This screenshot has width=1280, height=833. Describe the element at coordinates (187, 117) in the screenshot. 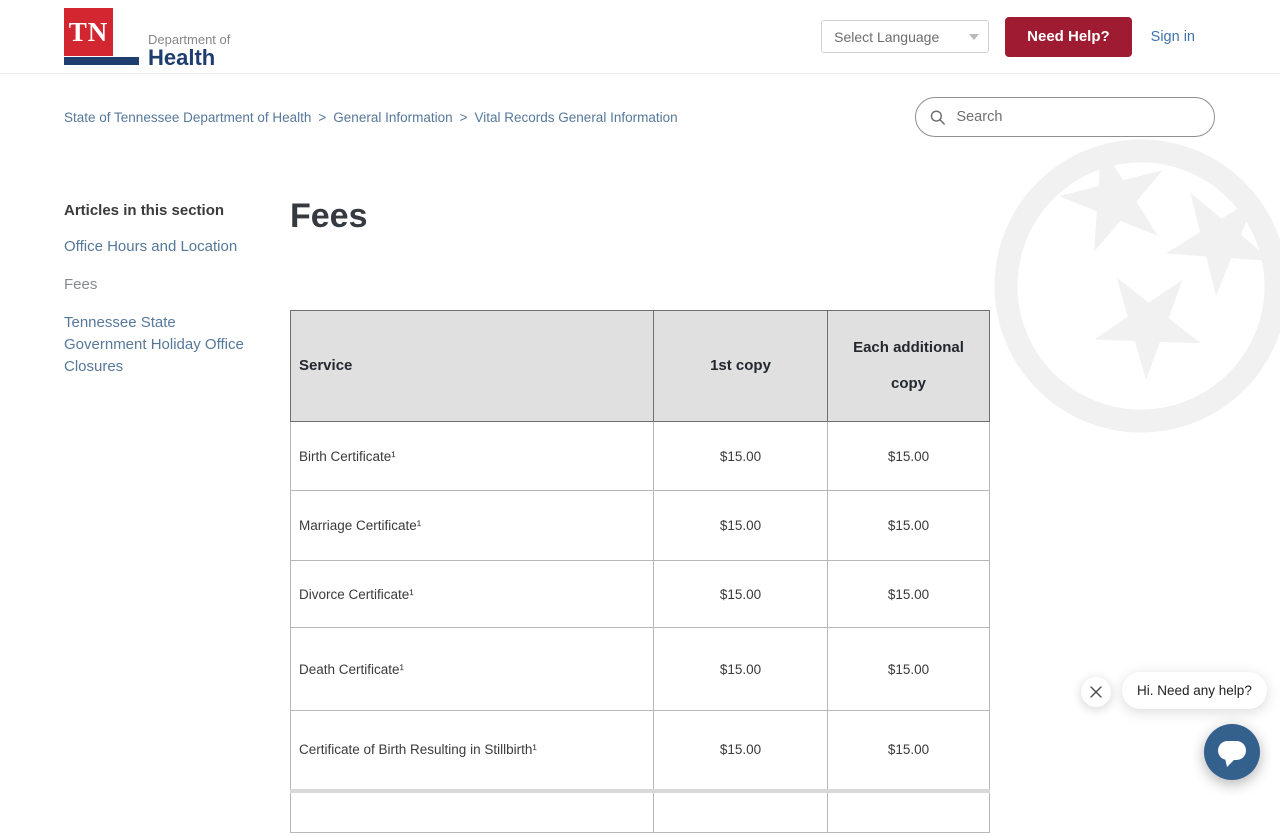

I see `breadcrumb-link-state-of-tennessee-department-of-health: State of Tennessee Department of Health` at that location.